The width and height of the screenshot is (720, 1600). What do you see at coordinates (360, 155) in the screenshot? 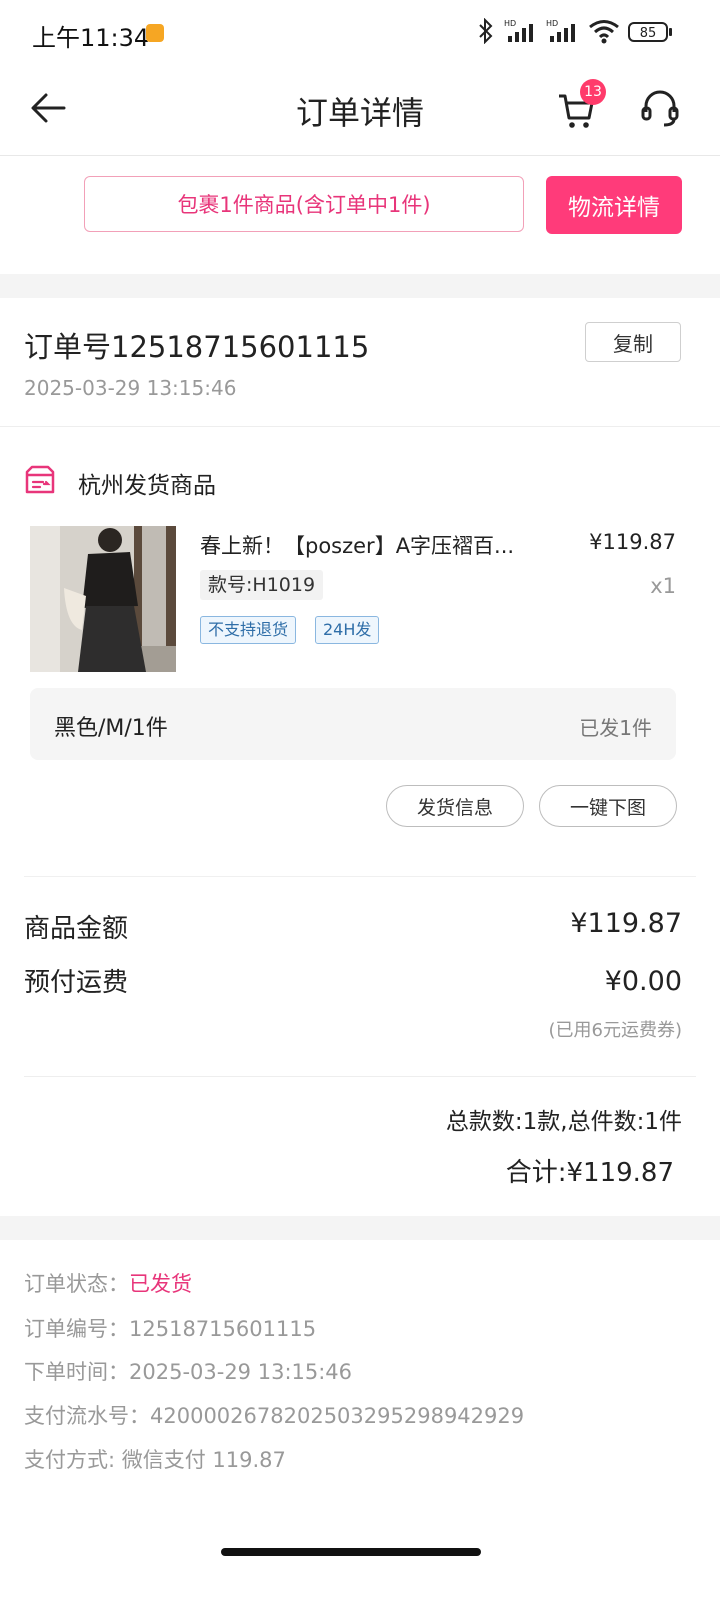
I see `header-divider` at bounding box center [360, 155].